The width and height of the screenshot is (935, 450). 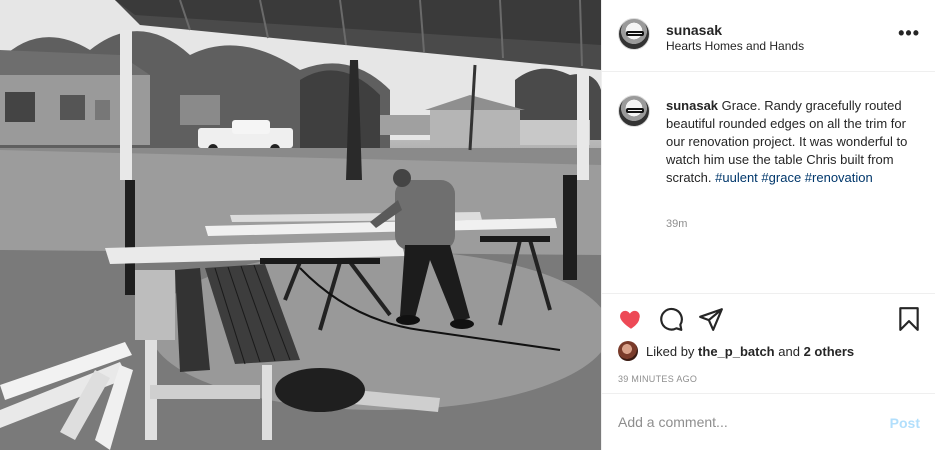 I want to click on post-timestamp: 39 MINUTES AGO, so click(x=657, y=379).